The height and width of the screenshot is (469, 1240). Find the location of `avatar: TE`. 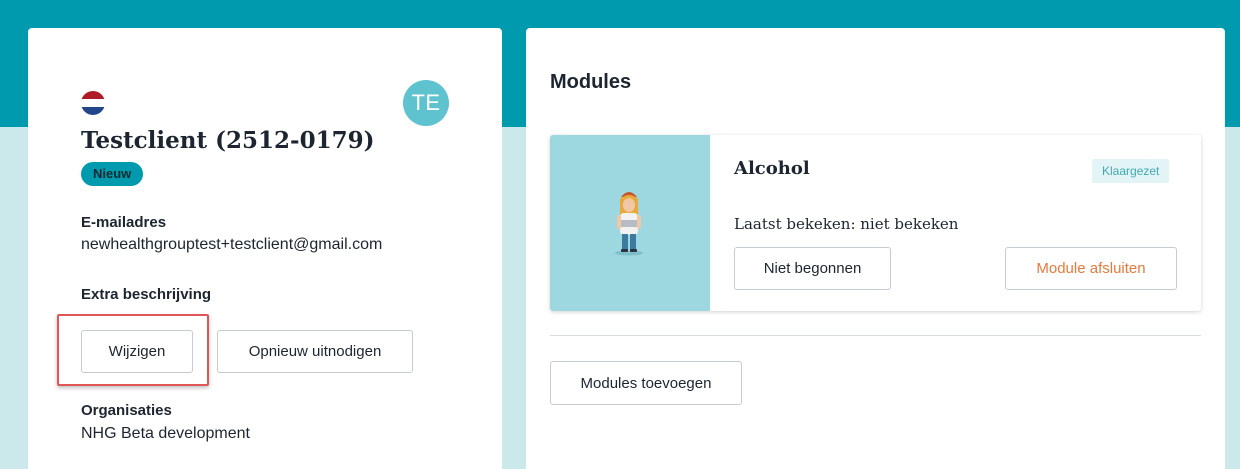

avatar: TE is located at coordinates (426, 103).